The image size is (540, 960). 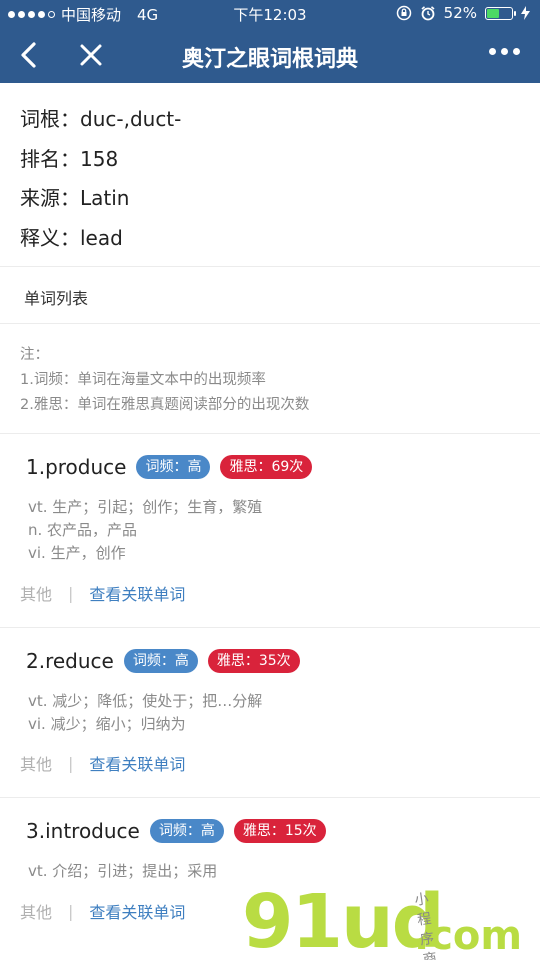 I want to click on word-header: 2.reduce 词频：高 雅思：35次, so click(x=168, y=661).